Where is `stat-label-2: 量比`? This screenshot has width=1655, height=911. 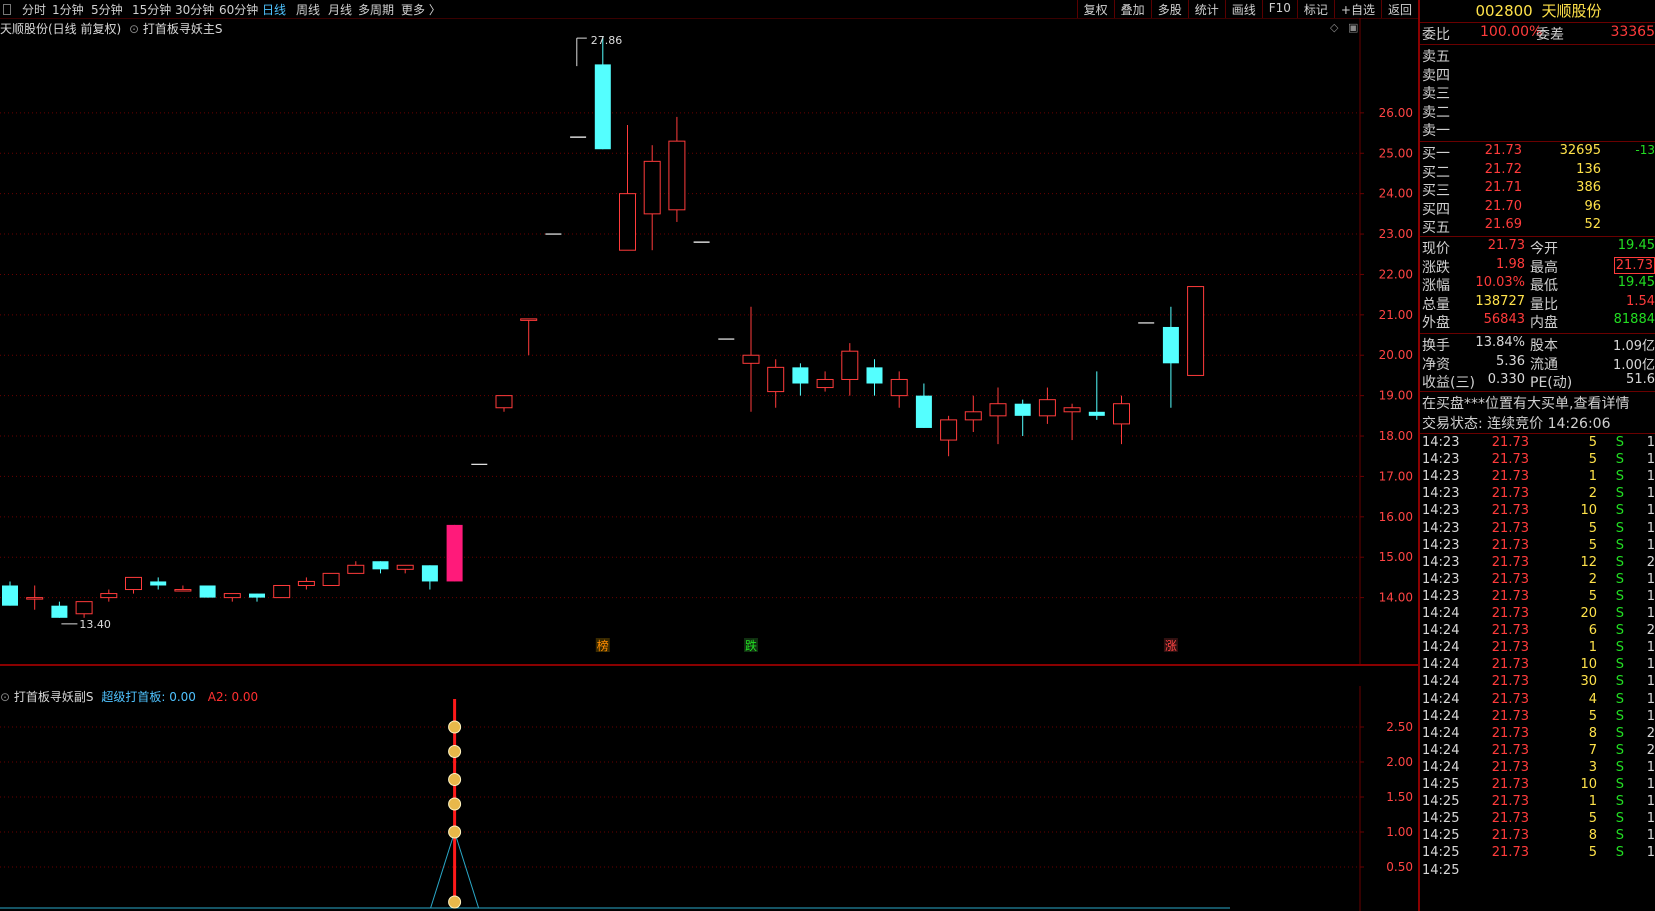 stat-label-2: 量比 is located at coordinates (1544, 304).